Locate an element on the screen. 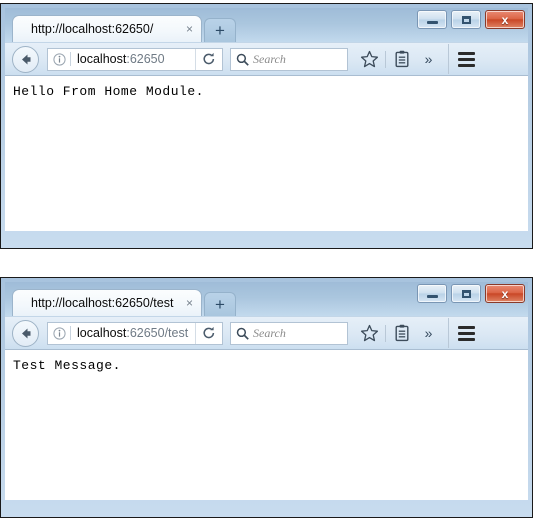  address-bar-text: localhost:62650/test is located at coordinates (133, 333).